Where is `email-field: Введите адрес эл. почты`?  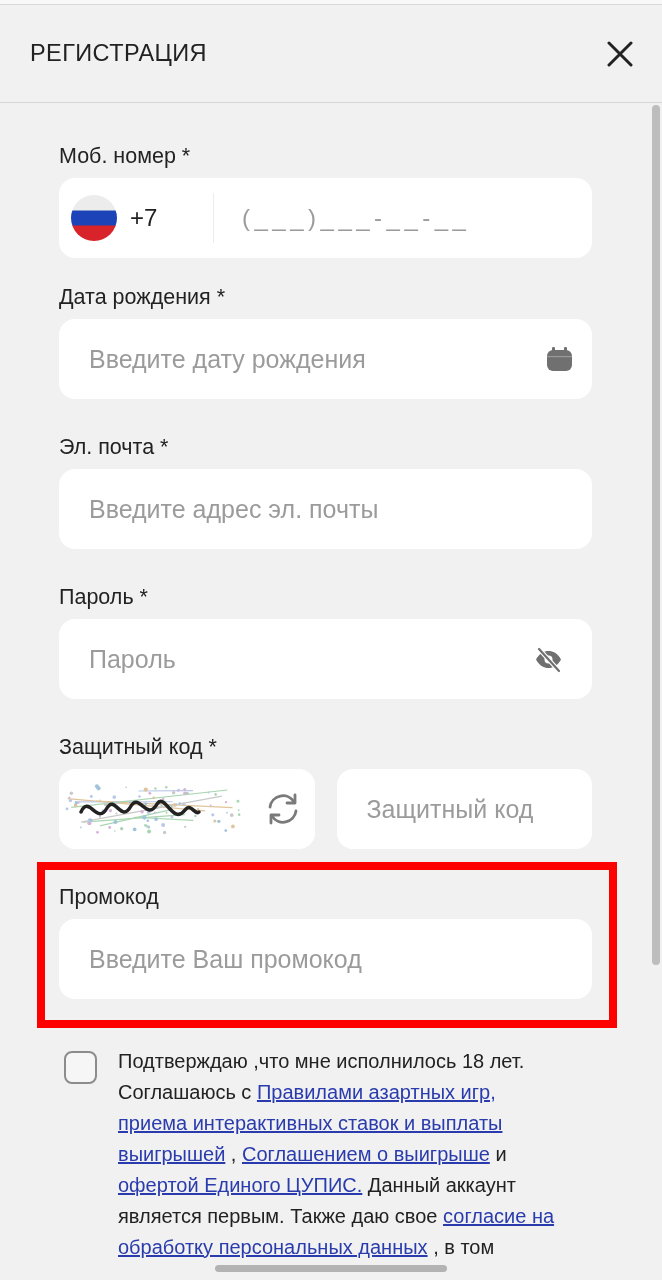 email-field: Введите адрес эл. почты is located at coordinates (325, 509).